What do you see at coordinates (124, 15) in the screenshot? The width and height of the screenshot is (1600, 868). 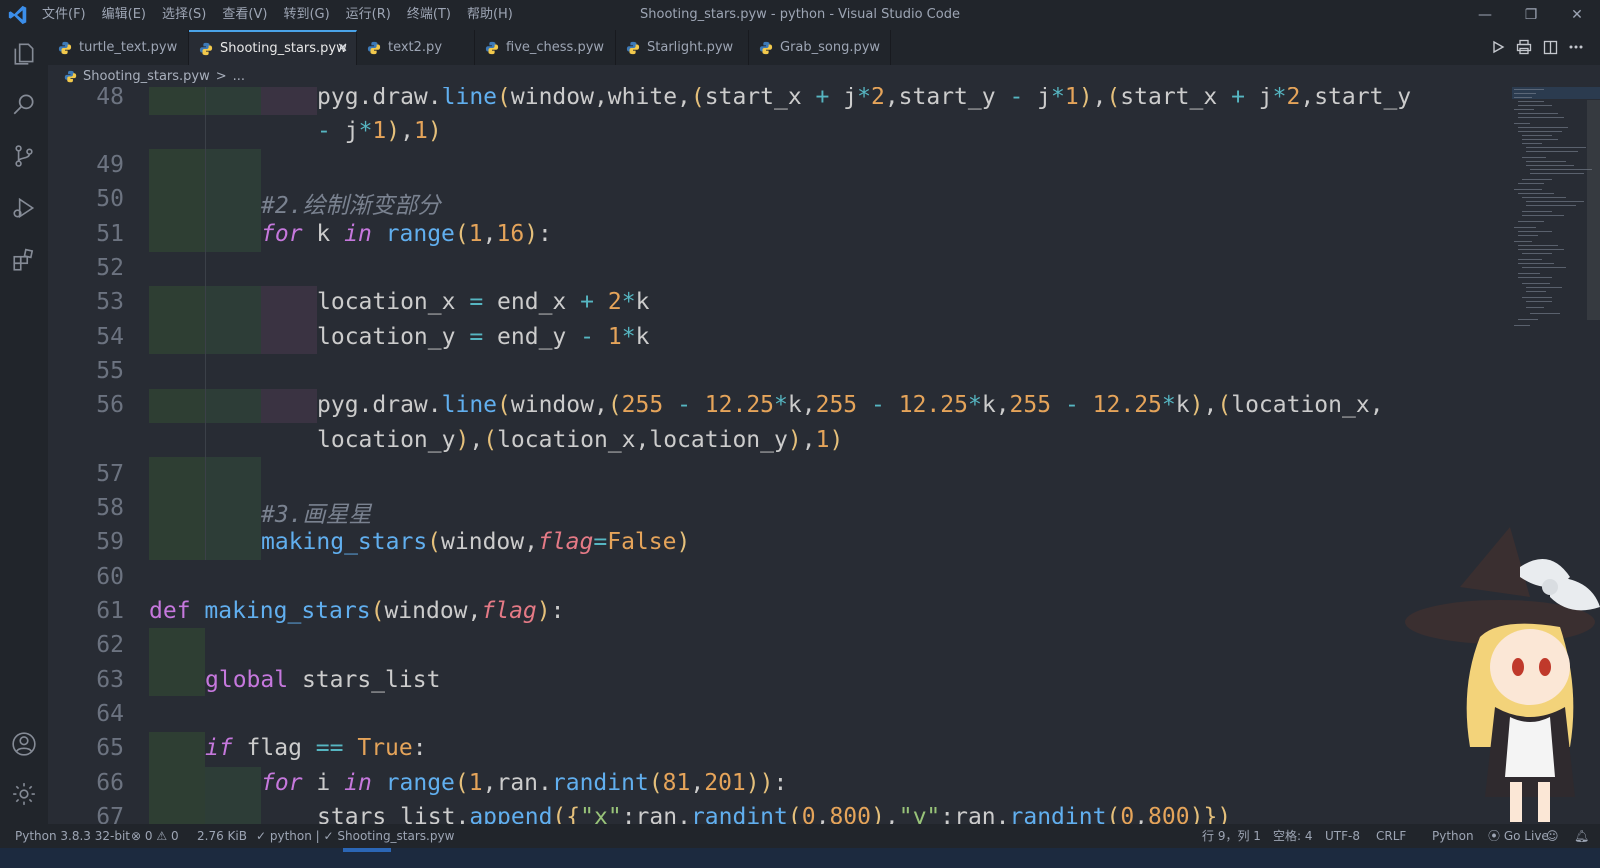 I see `menu-edit: 编辑(E)` at bounding box center [124, 15].